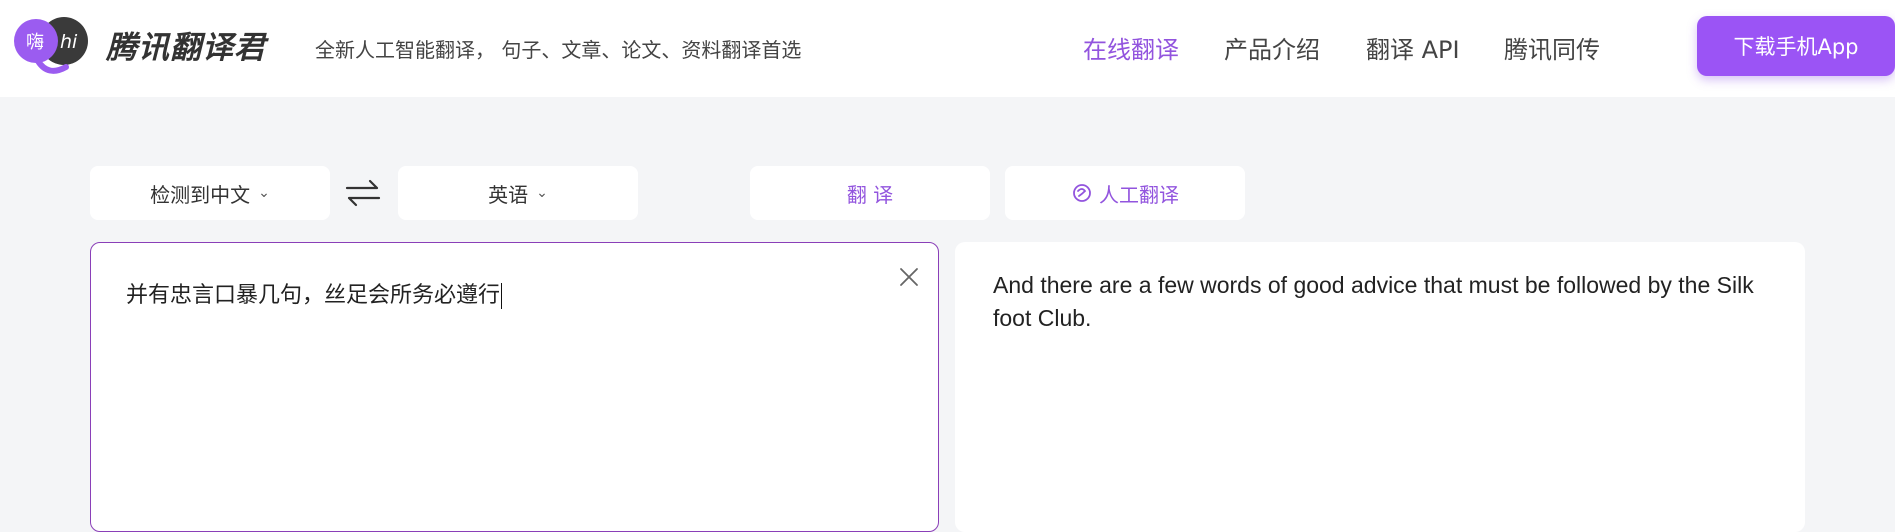 This screenshot has width=1895, height=532. What do you see at coordinates (558, 50) in the screenshot?
I see `header-slogan: 全新人工智能翻译， 句子、文章、论文、资料翻译首选` at bounding box center [558, 50].